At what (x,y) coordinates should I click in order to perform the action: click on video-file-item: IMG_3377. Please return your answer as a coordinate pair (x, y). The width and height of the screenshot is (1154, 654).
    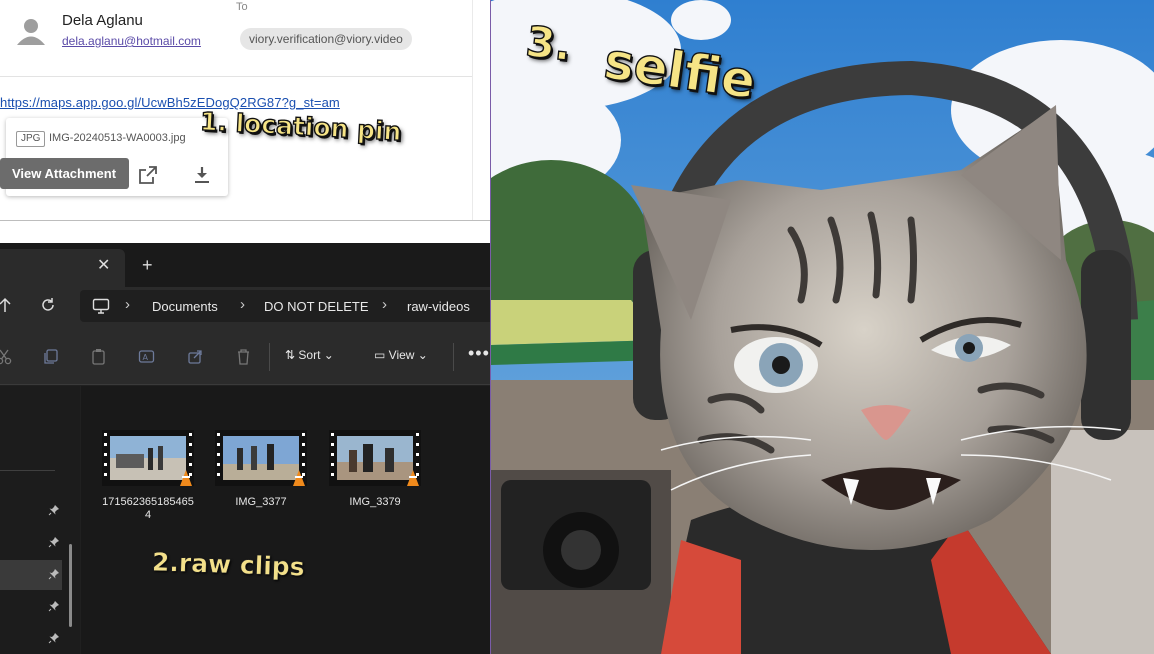
    Looking at the image, I should click on (261, 469).